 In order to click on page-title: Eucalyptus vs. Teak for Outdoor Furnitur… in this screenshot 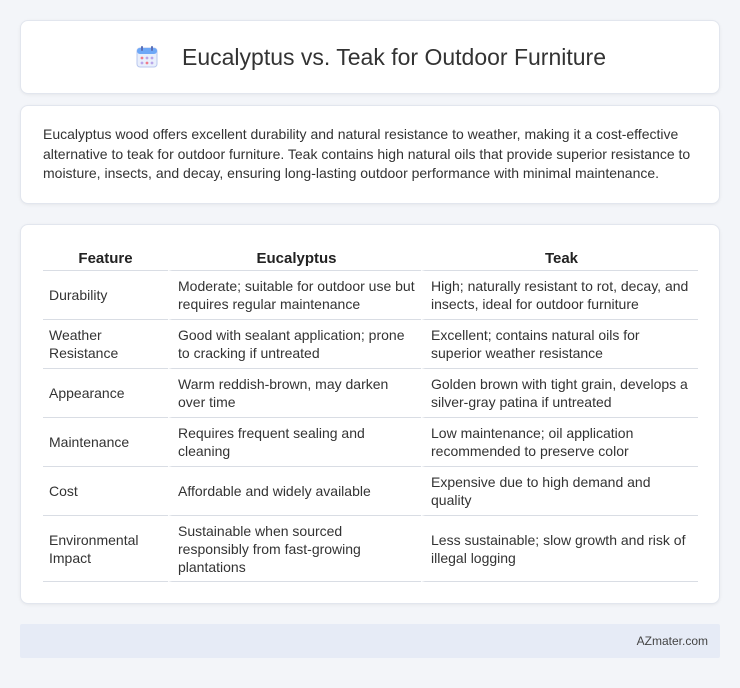, I will do `click(394, 56)`.